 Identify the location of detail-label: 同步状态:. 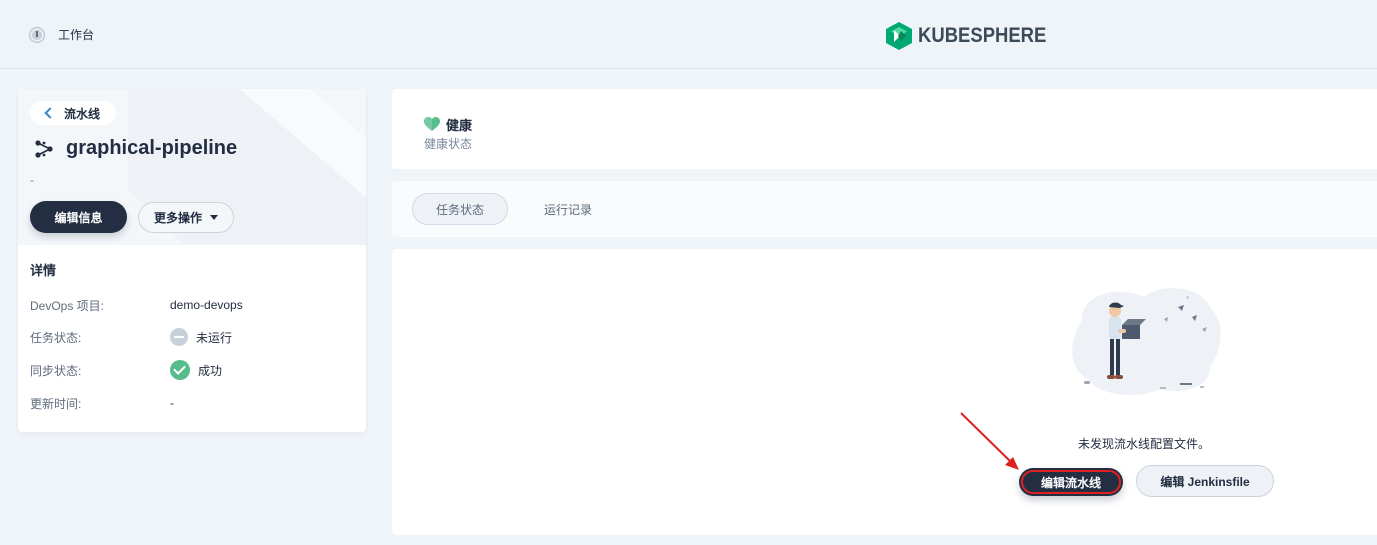
(56, 370).